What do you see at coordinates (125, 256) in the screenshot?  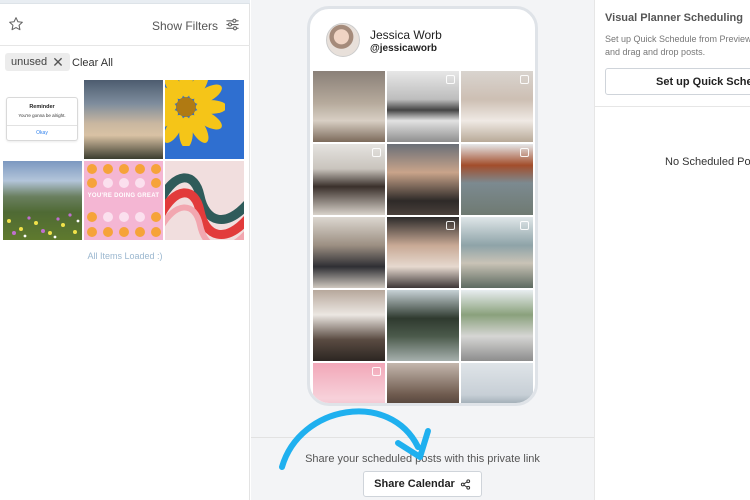 I see `all-items-loaded-status: All Items Loaded :)` at bounding box center [125, 256].